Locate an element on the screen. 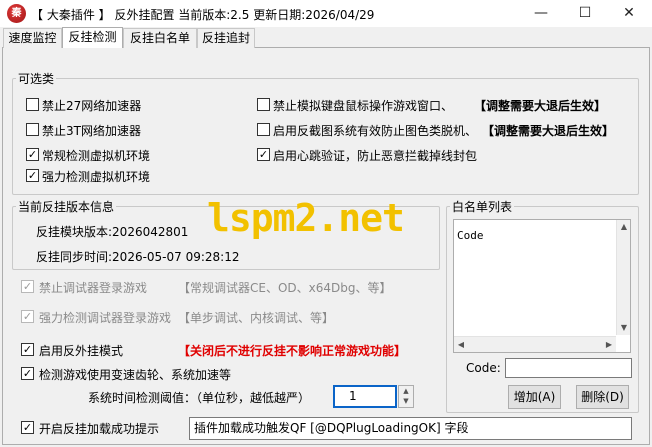  delete-button: 删除(D) is located at coordinates (602, 397).